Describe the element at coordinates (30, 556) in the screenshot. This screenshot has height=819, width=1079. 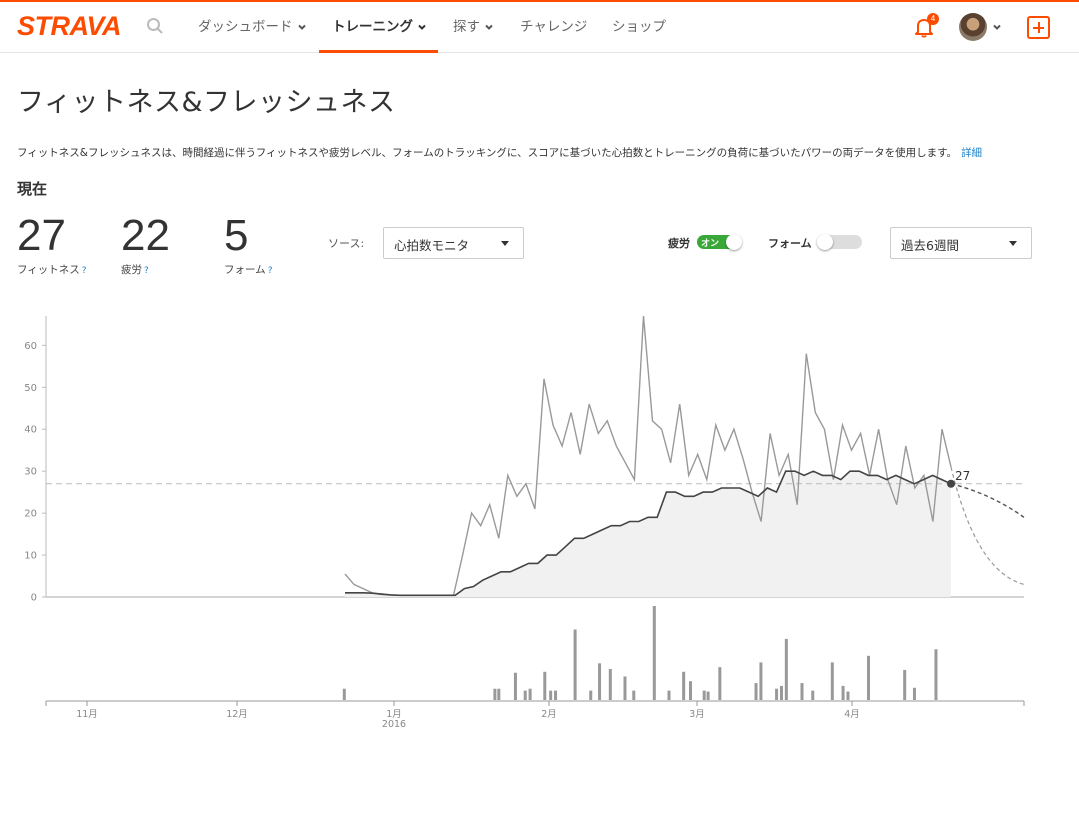
I see `y-tick-label: 10` at that location.